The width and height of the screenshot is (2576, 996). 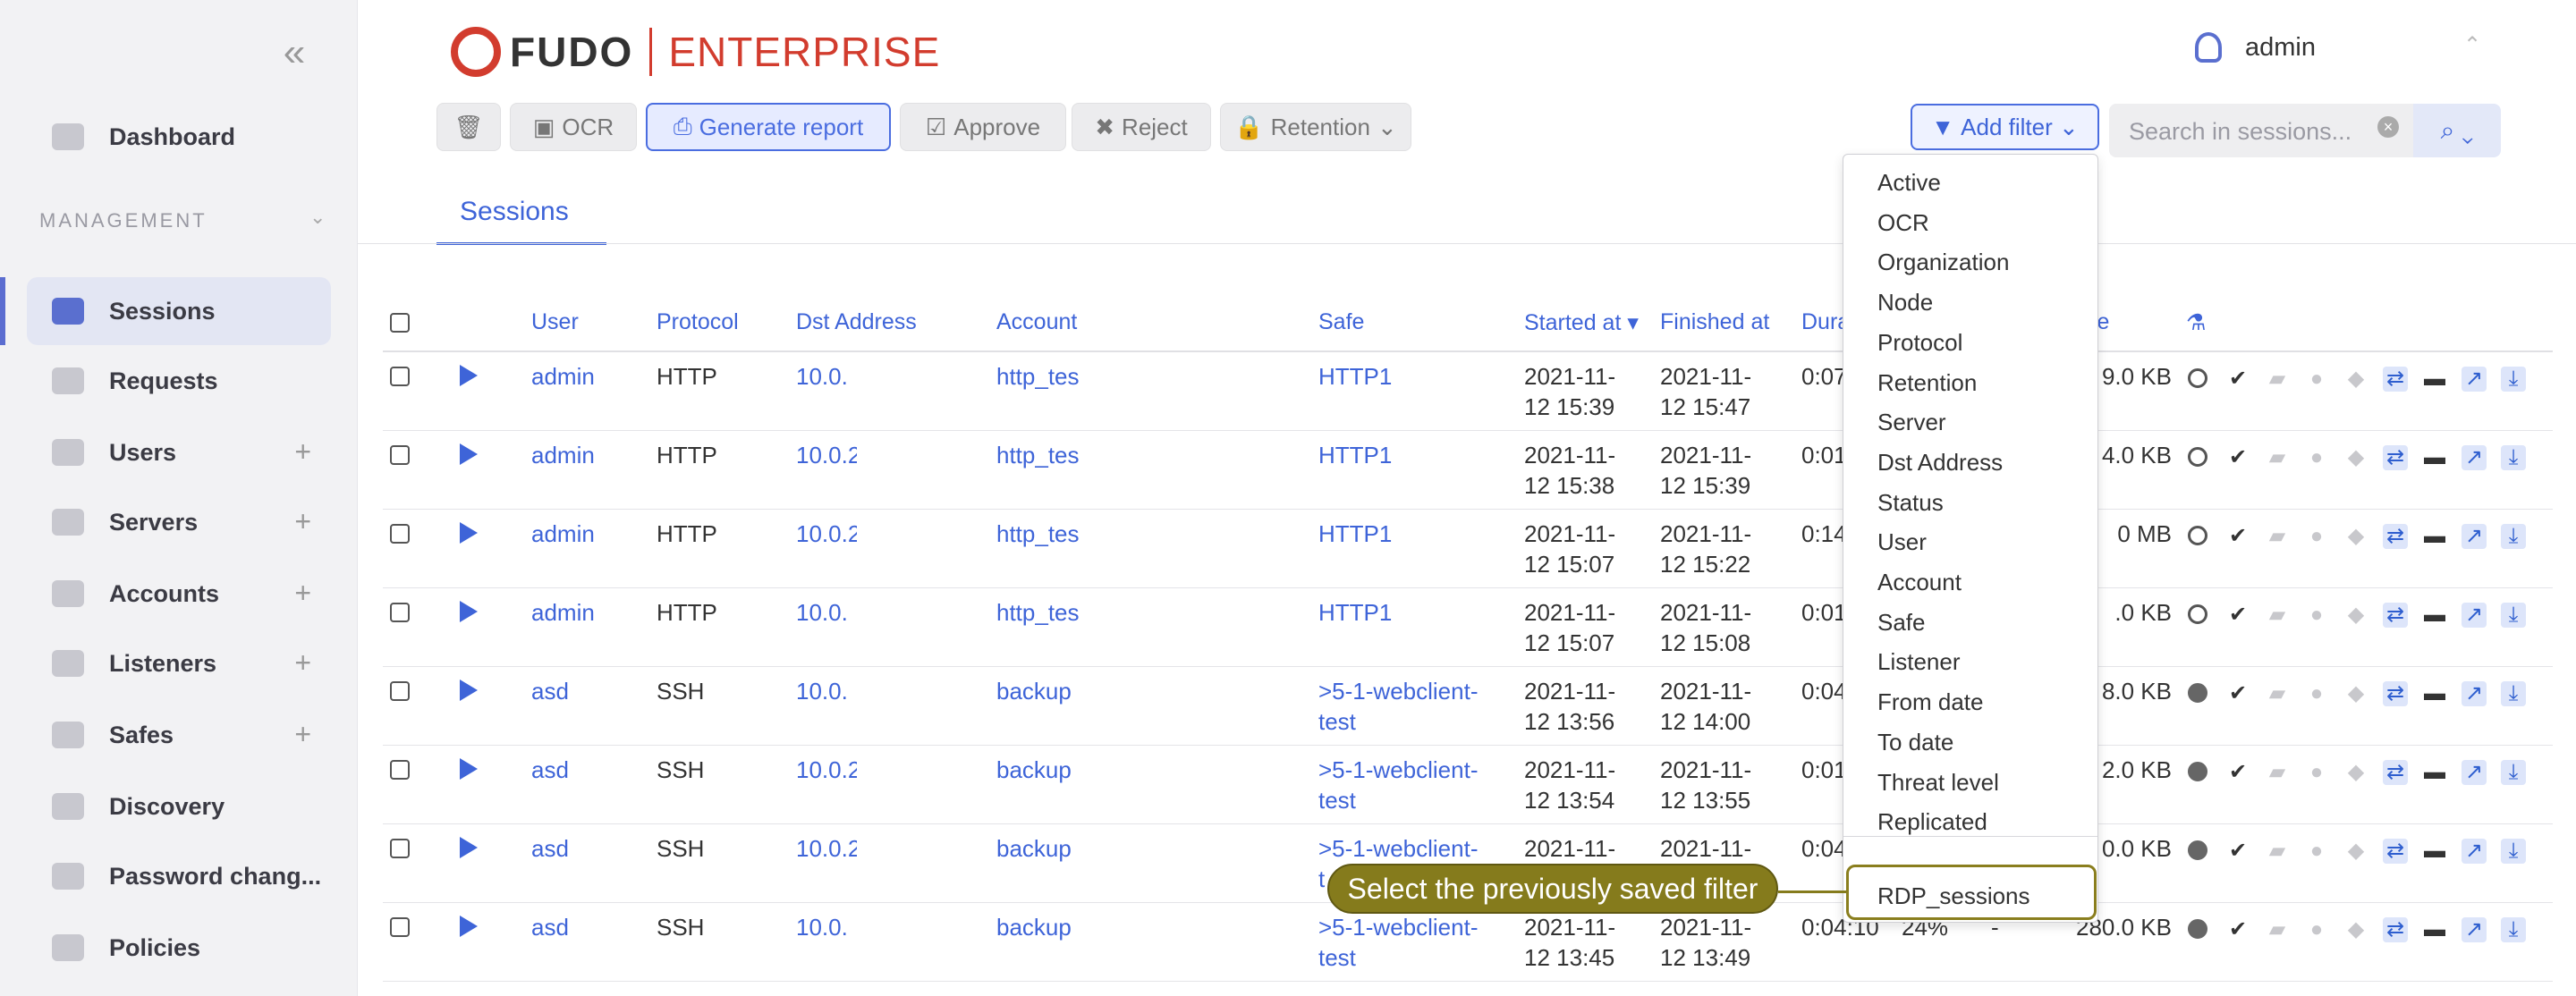 I want to click on saved-filter-rdp-sessions: RDP_sessions, so click(x=1953, y=896).